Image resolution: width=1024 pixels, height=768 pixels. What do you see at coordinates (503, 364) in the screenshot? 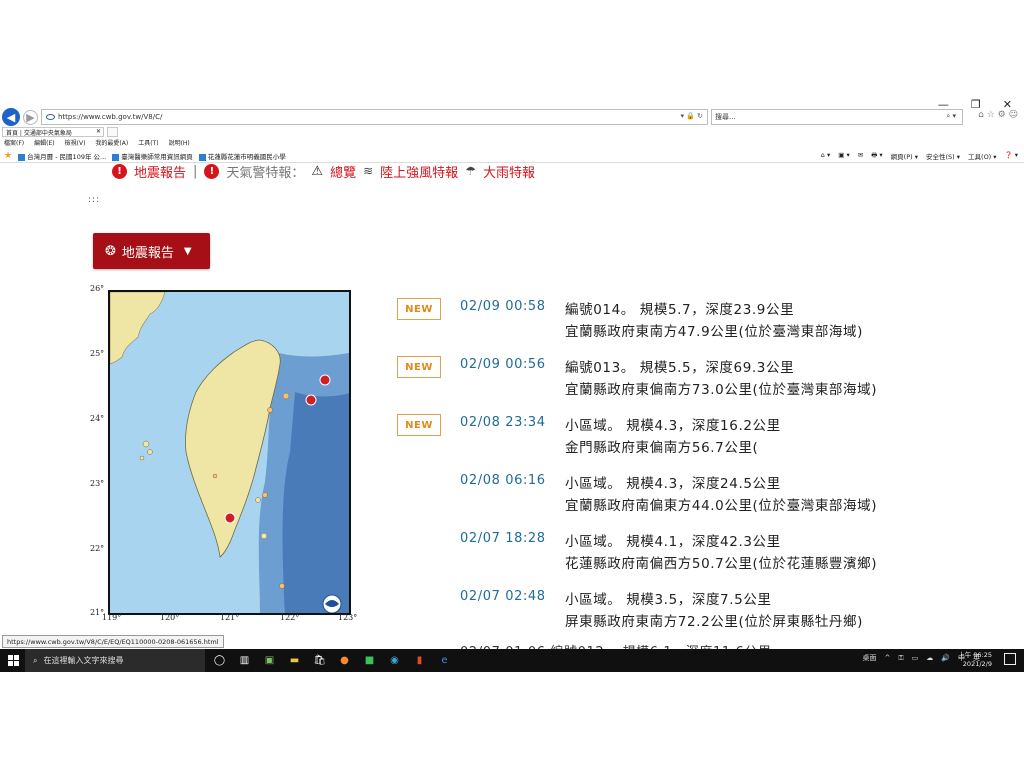
I see `earthquake-time: 02/09 00:56` at bounding box center [503, 364].